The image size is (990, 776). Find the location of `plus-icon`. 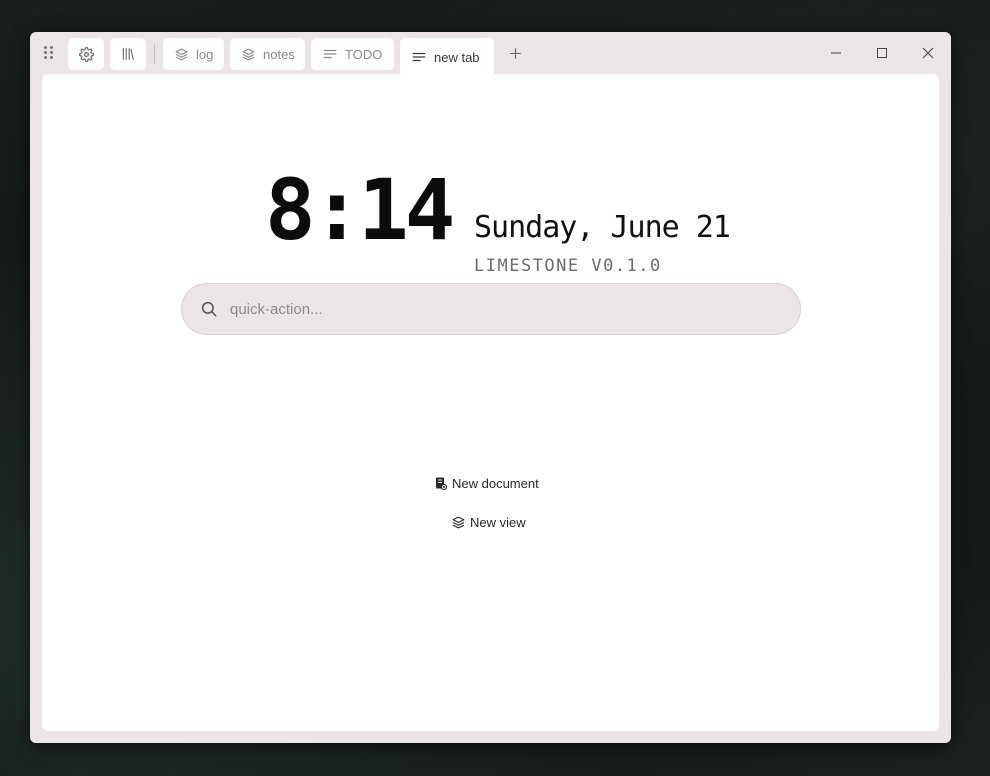

plus-icon is located at coordinates (515, 53).